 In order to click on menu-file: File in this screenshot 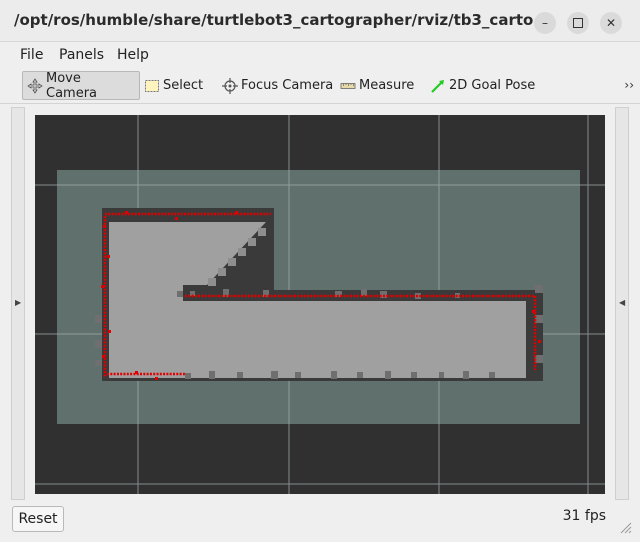, I will do `click(31, 55)`.